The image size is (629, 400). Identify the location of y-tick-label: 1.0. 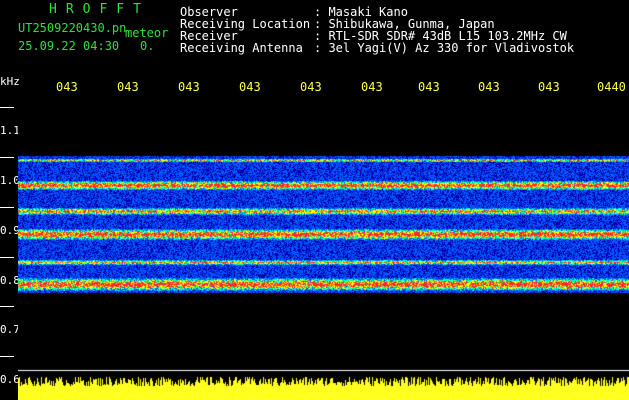
(10, 180).